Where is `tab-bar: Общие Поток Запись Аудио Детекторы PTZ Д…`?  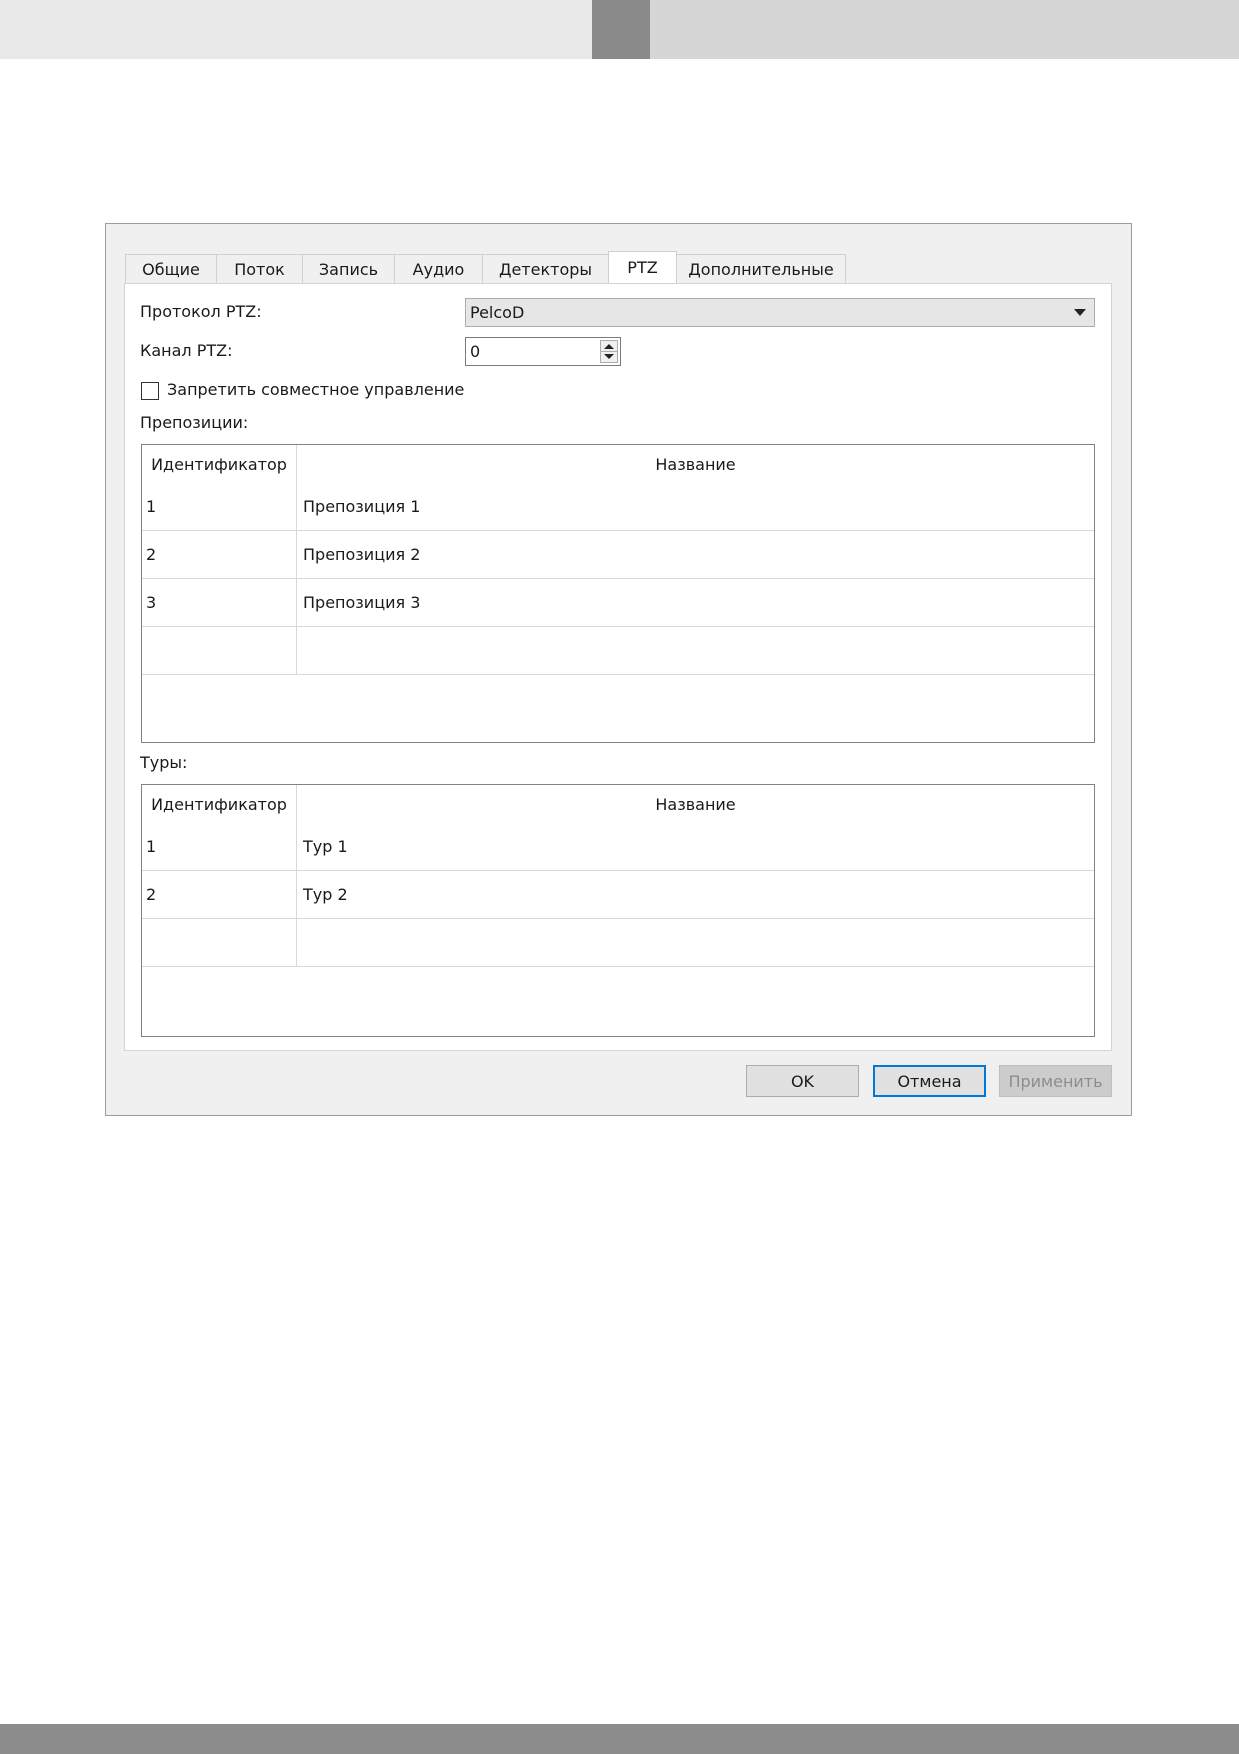
tab-bar: Общие Поток Запись Аудио Детекторы PTZ Д… is located at coordinates (485, 267).